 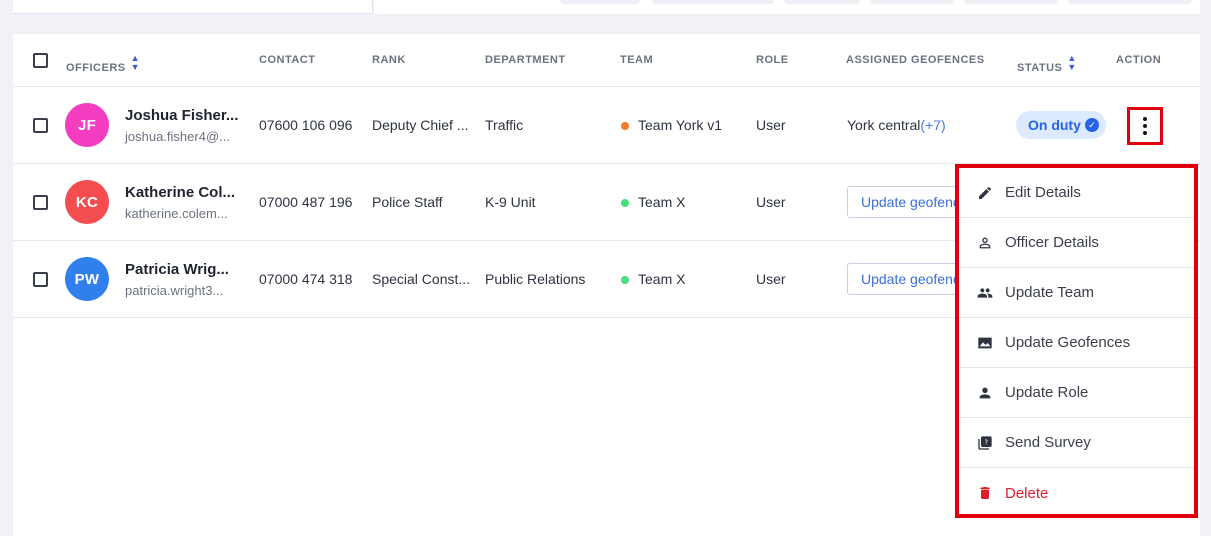 What do you see at coordinates (637, 60) in the screenshot?
I see `col-team: TEAM` at bounding box center [637, 60].